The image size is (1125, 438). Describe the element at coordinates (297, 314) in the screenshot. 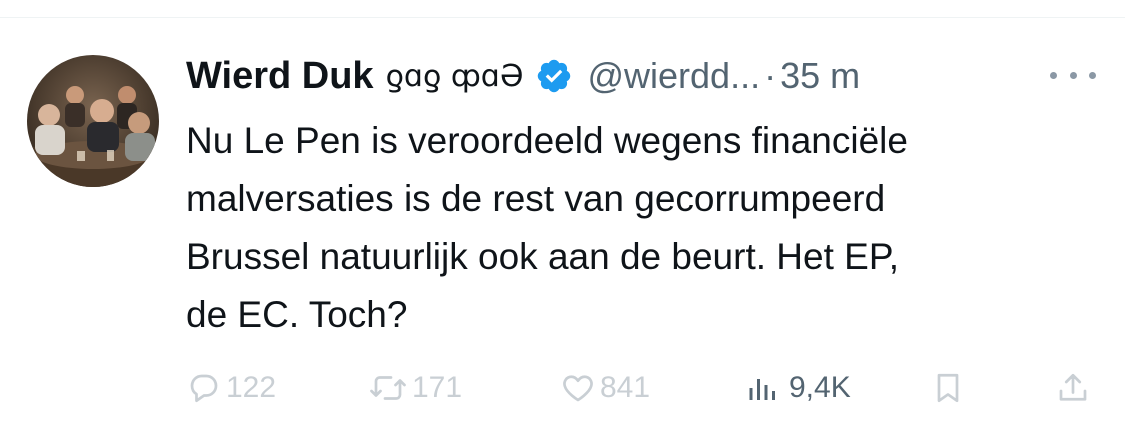

I see `tweet-text-line: de EC. Toch?` at that location.